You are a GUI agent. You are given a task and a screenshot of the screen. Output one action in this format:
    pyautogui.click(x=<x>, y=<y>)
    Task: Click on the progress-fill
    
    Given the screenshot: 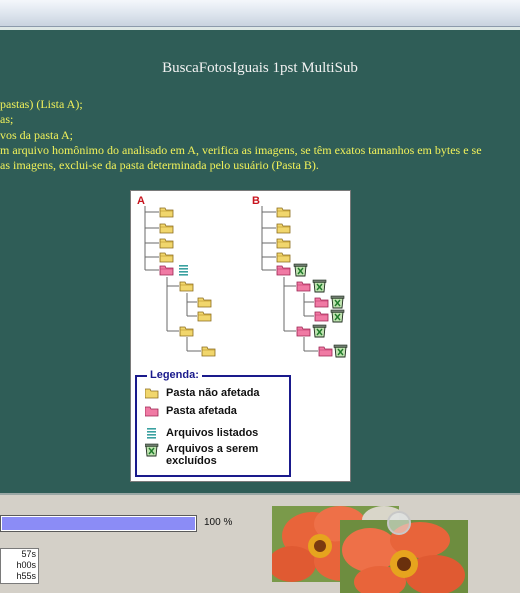 What is the action you would take?
    pyautogui.click(x=98, y=523)
    